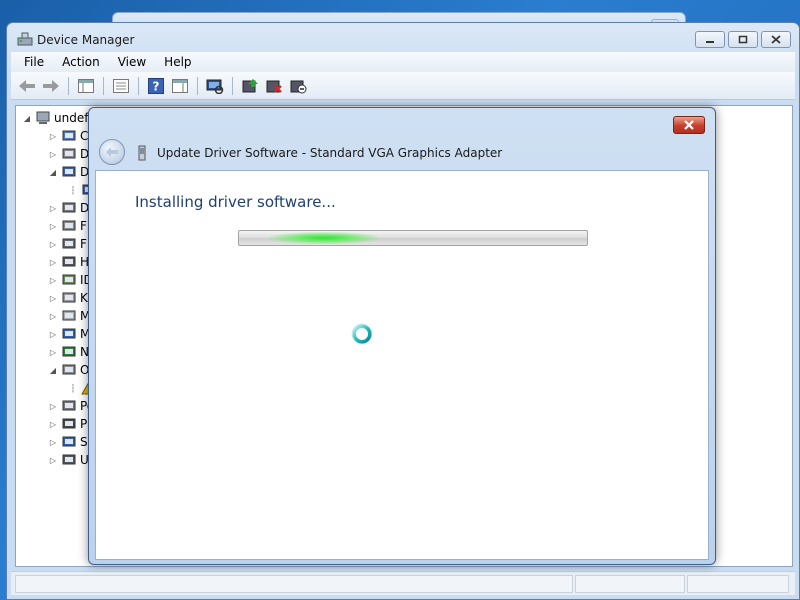 The height and width of the screenshot is (600, 800). I want to click on show-action-pane-icon, so click(180, 85).